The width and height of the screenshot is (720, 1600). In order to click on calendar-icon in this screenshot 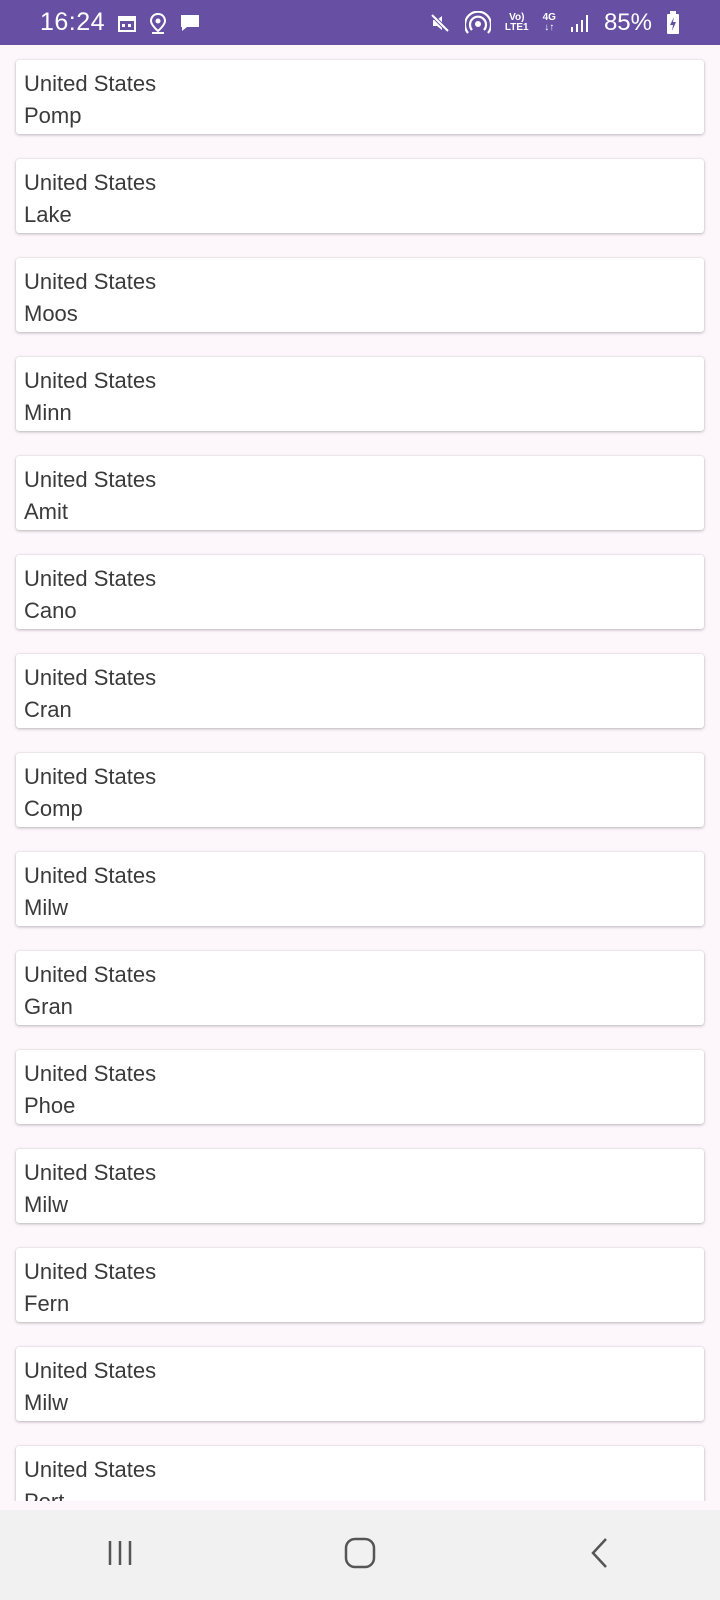, I will do `click(127, 23)`.